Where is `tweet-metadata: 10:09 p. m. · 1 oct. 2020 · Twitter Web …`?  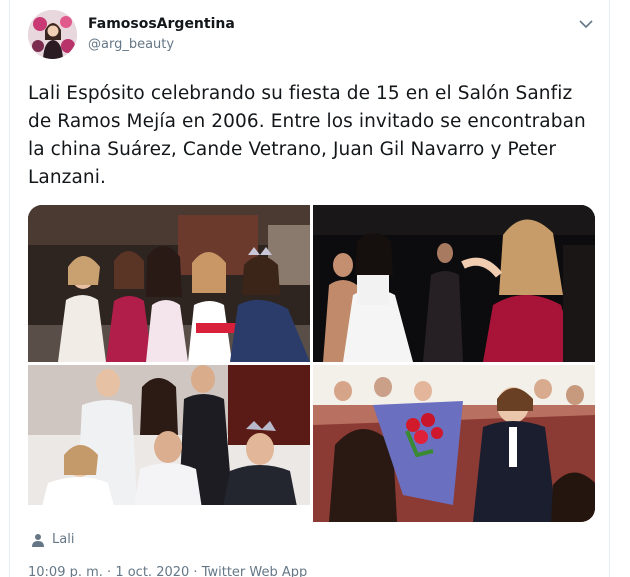 tweet-metadata: 10:09 p. m. · 1 oct. 2020 · Twitter Web … is located at coordinates (167, 571).